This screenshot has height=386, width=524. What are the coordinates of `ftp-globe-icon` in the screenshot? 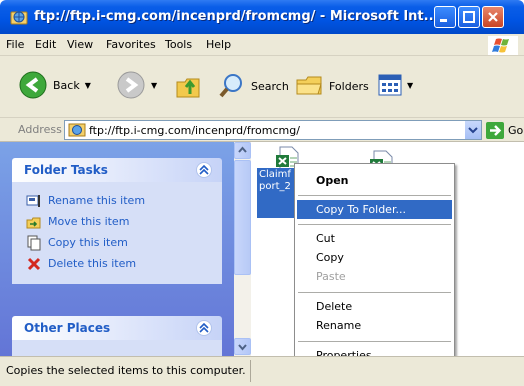 It's located at (77, 130).